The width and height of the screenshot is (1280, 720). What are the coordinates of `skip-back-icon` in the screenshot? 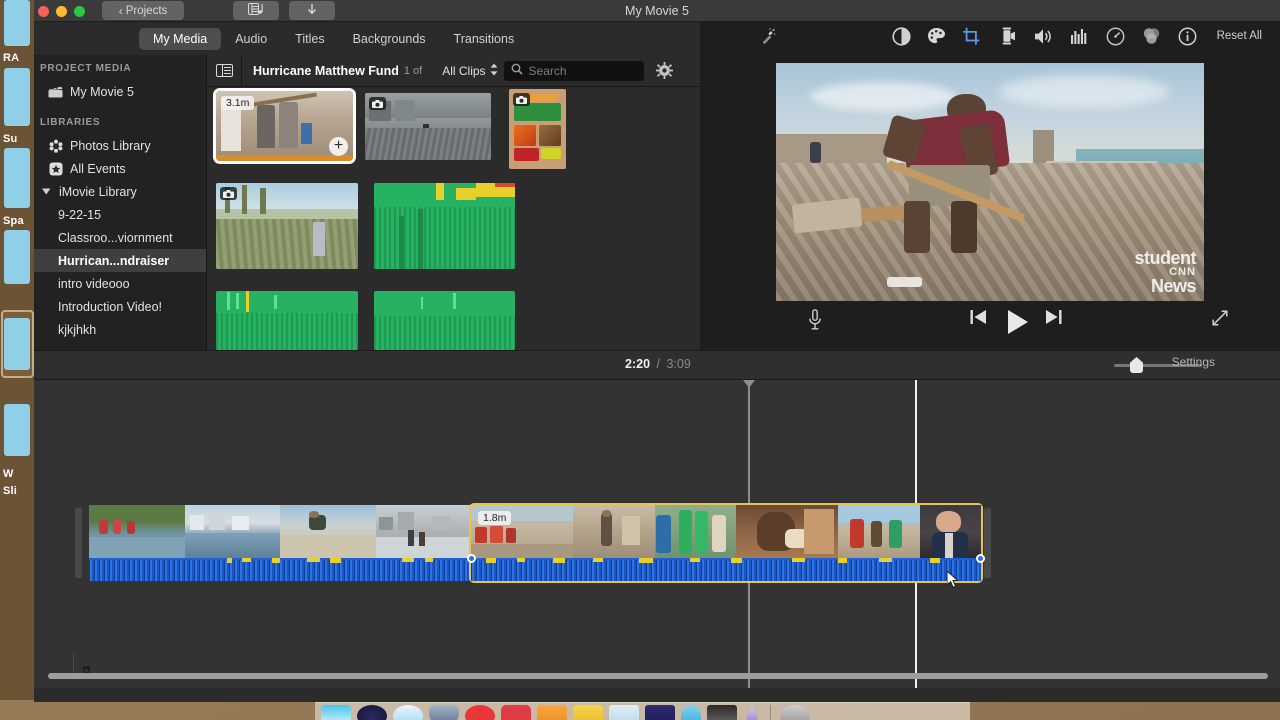 It's located at (978, 319).